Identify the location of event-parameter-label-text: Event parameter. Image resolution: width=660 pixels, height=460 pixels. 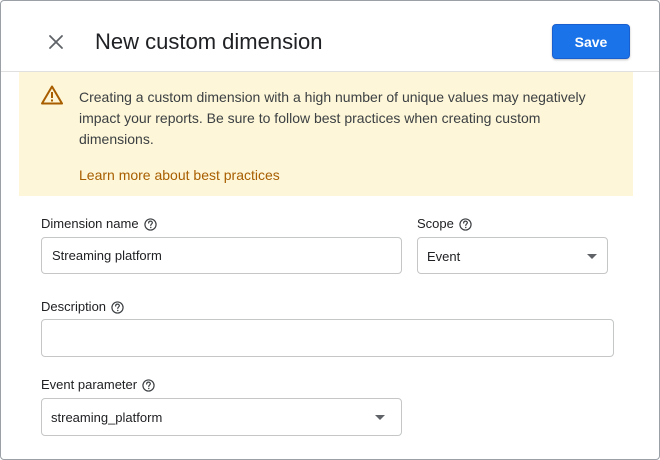
(89, 384).